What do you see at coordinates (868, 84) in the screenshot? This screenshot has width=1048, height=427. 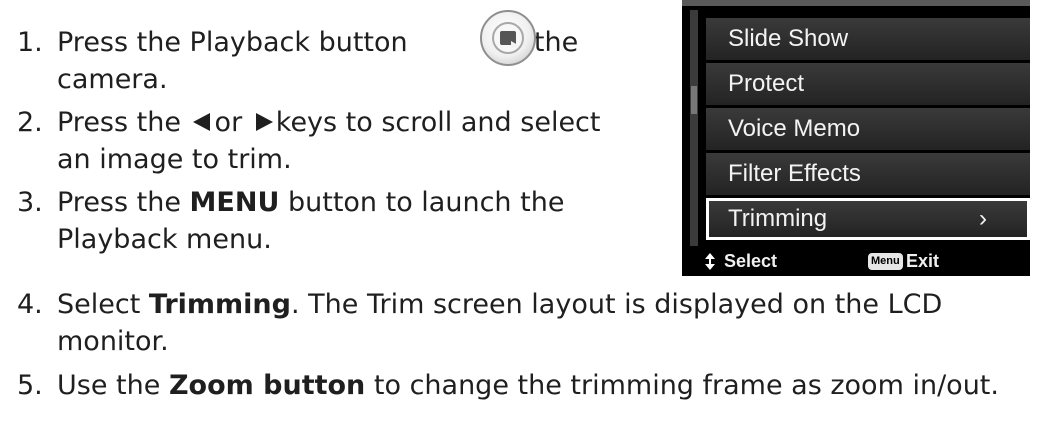 I see `menu-item-protect: Protect` at bounding box center [868, 84].